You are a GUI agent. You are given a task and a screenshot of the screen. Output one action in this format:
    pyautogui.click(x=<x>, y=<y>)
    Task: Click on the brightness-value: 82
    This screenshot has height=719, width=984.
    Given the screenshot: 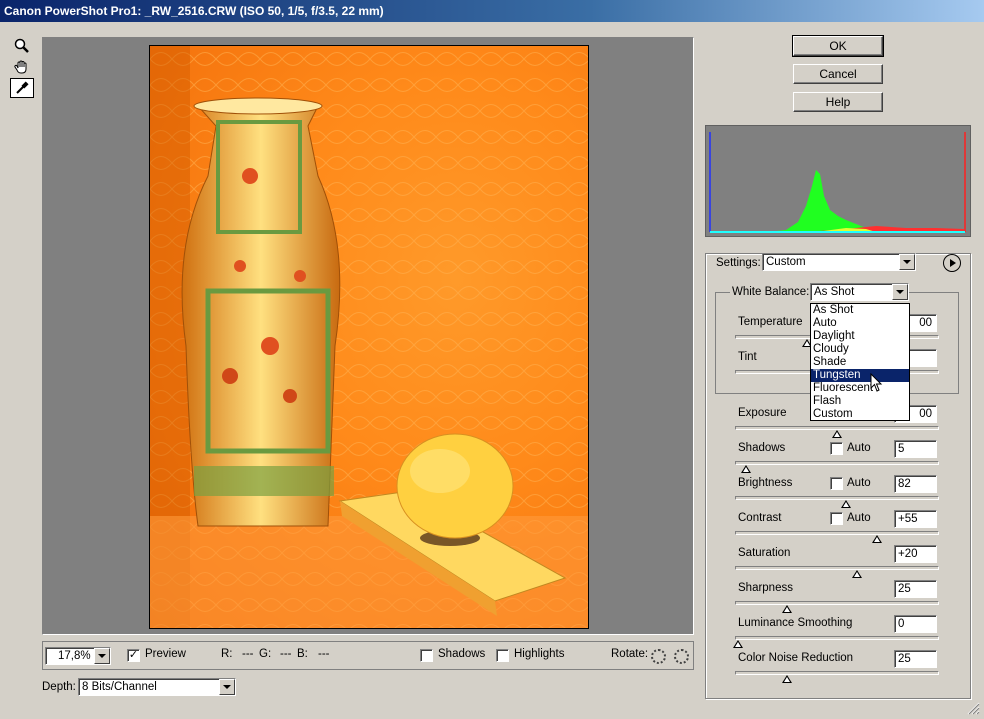 What is the action you would take?
    pyautogui.click(x=904, y=484)
    